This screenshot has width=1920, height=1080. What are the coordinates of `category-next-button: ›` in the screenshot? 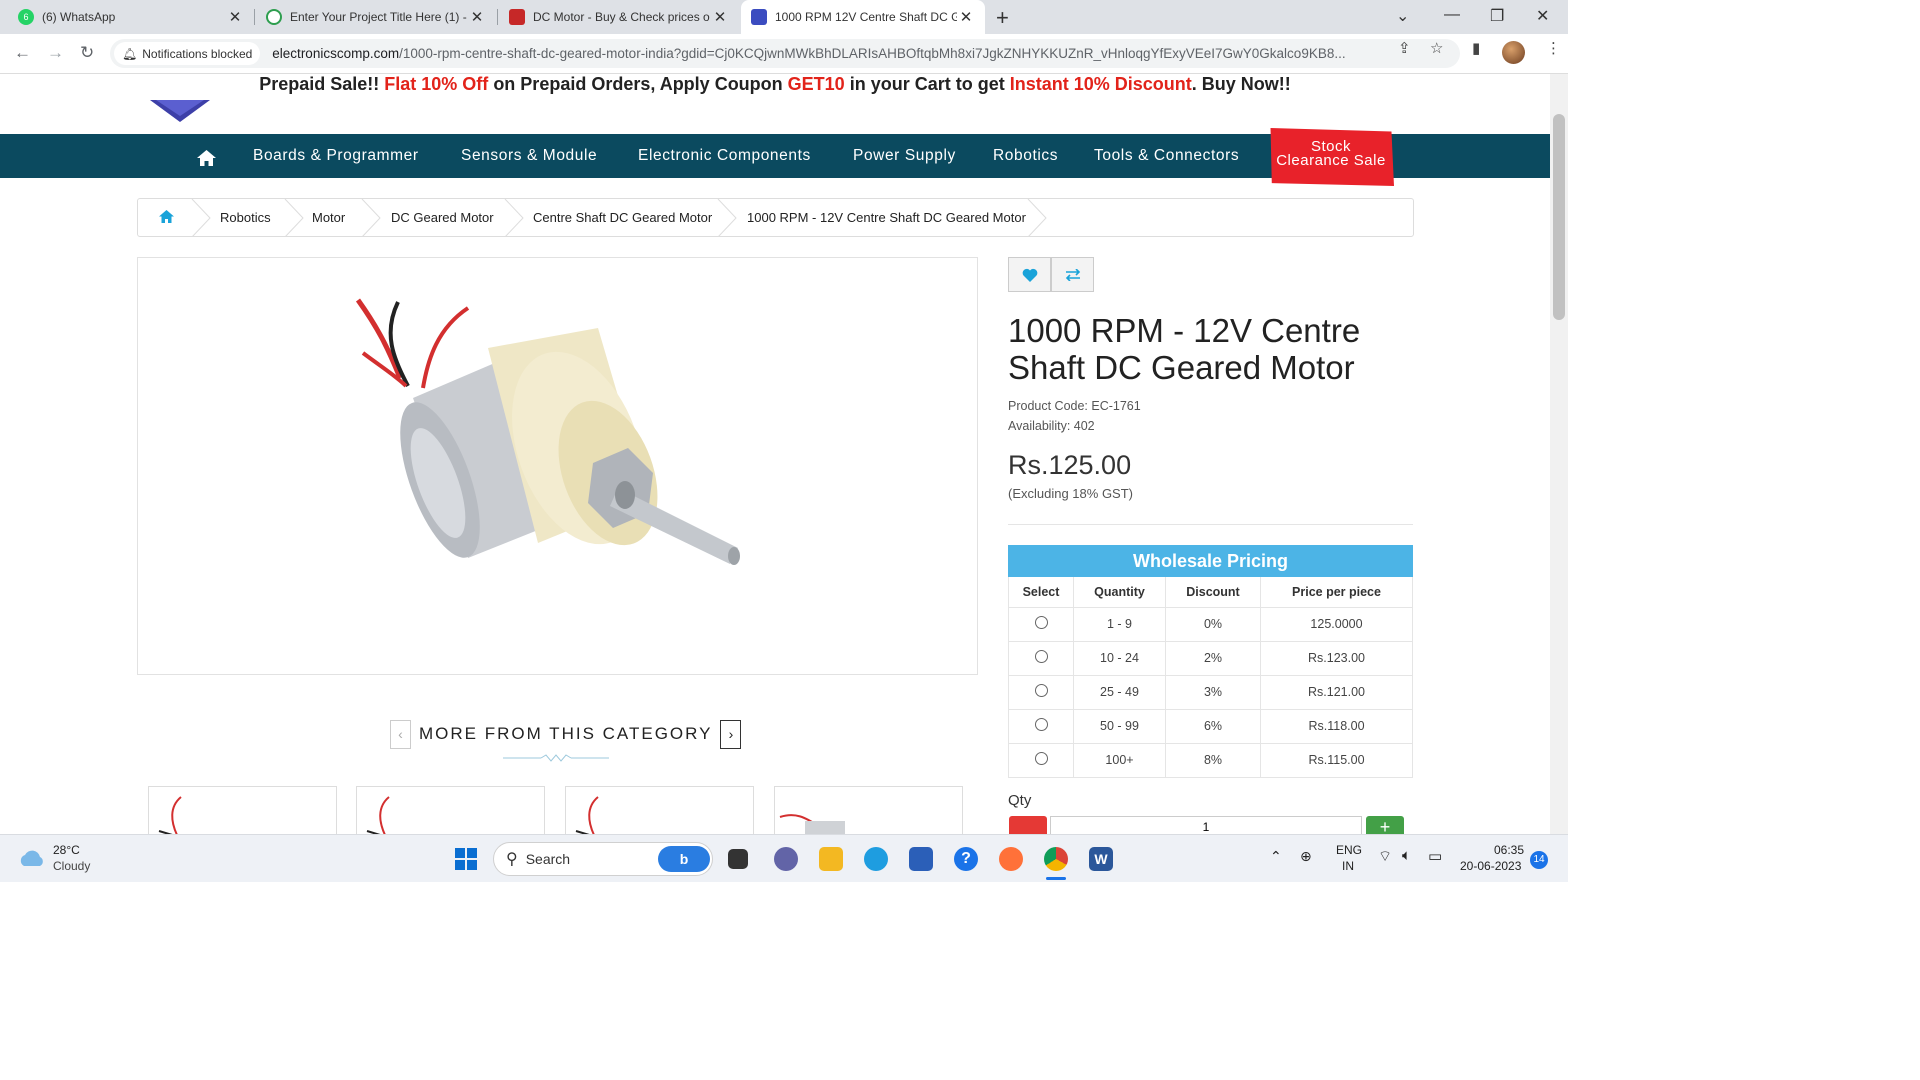 It's located at (731, 734).